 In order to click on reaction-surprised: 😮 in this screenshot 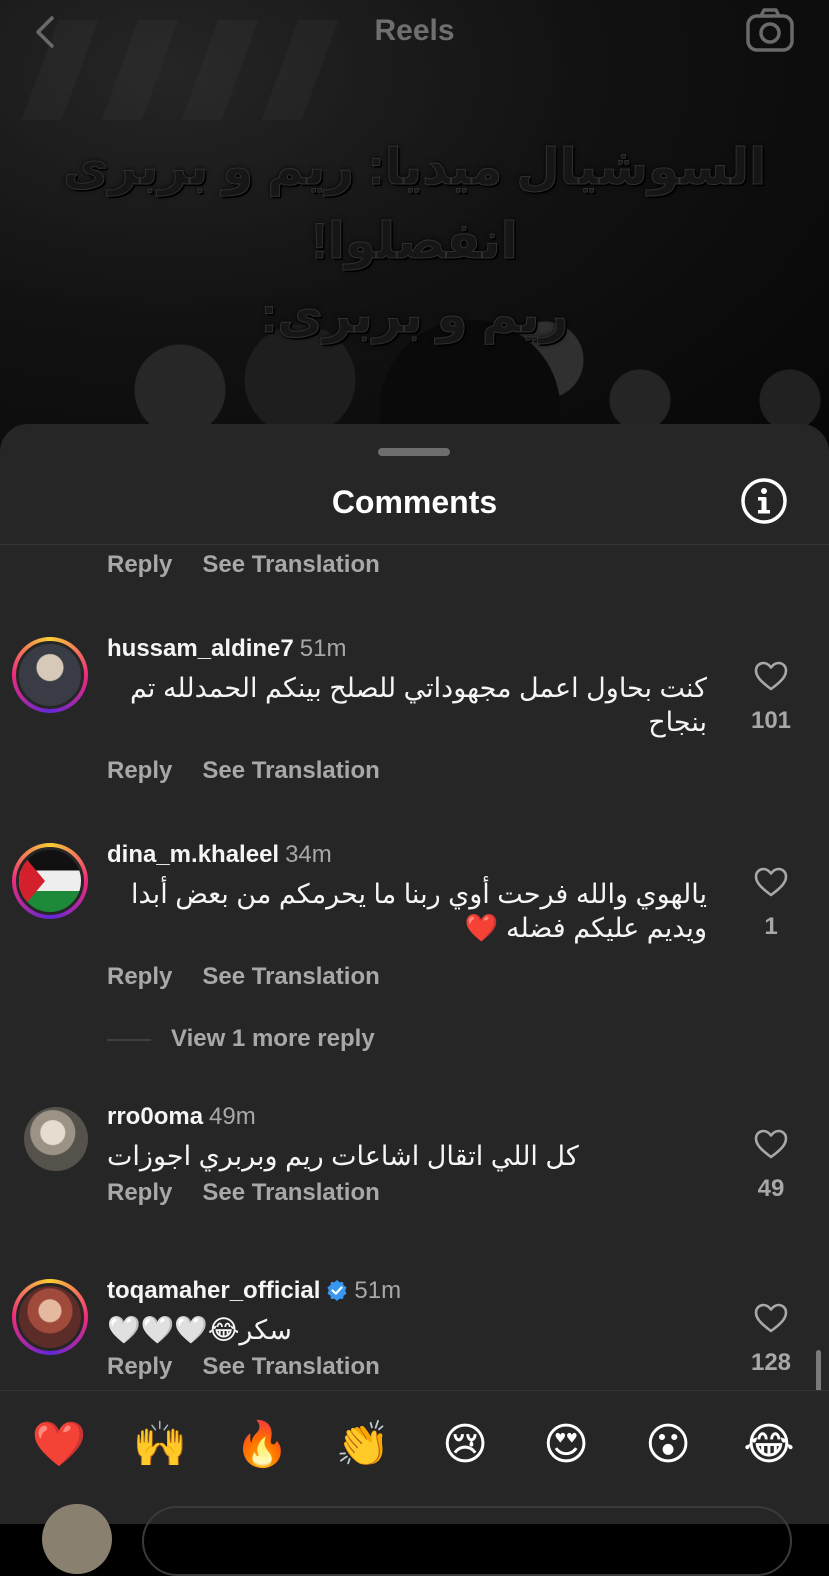, I will do `click(668, 1445)`.